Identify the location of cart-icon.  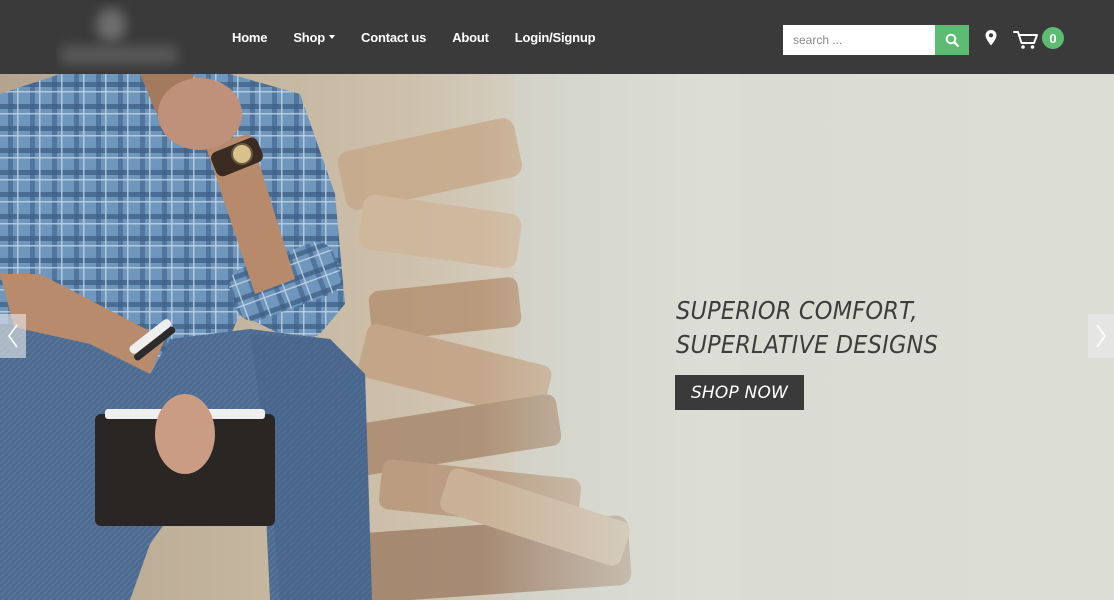
(1026, 40).